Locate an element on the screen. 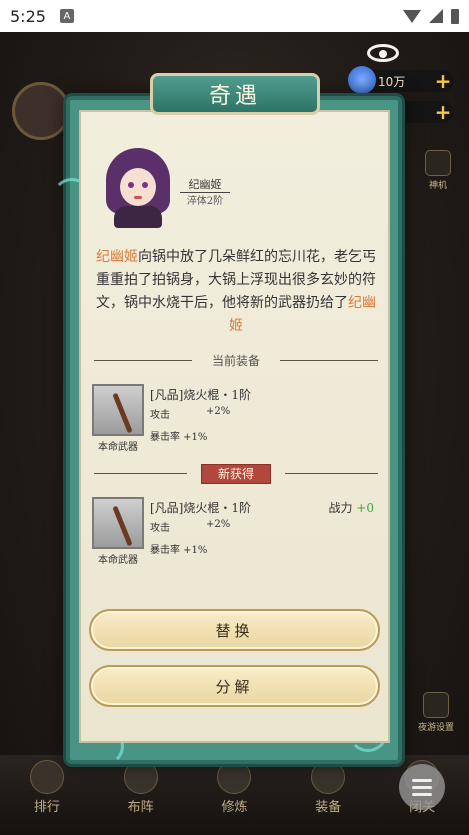  npc-realm: 淬体2阶 is located at coordinates (205, 201).